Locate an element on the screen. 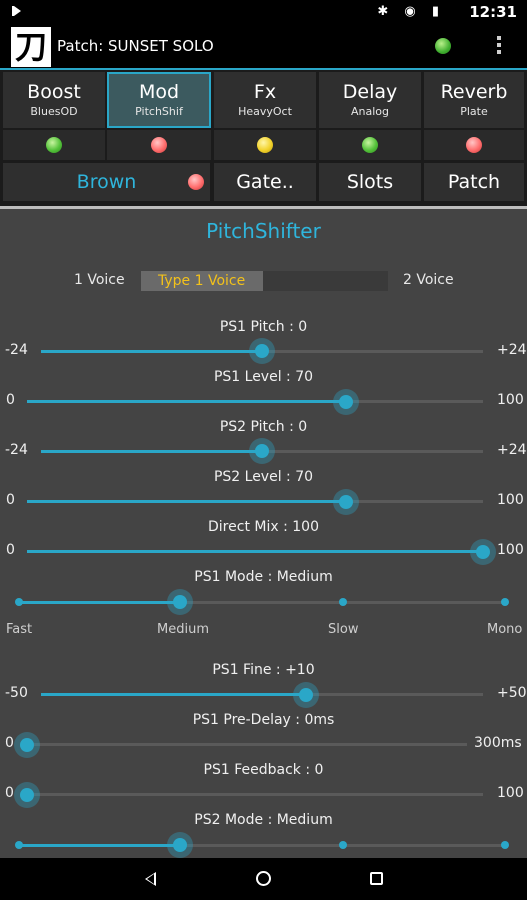 This screenshot has width=527, height=900. pedal-fx-toggle is located at coordinates (265, 145).